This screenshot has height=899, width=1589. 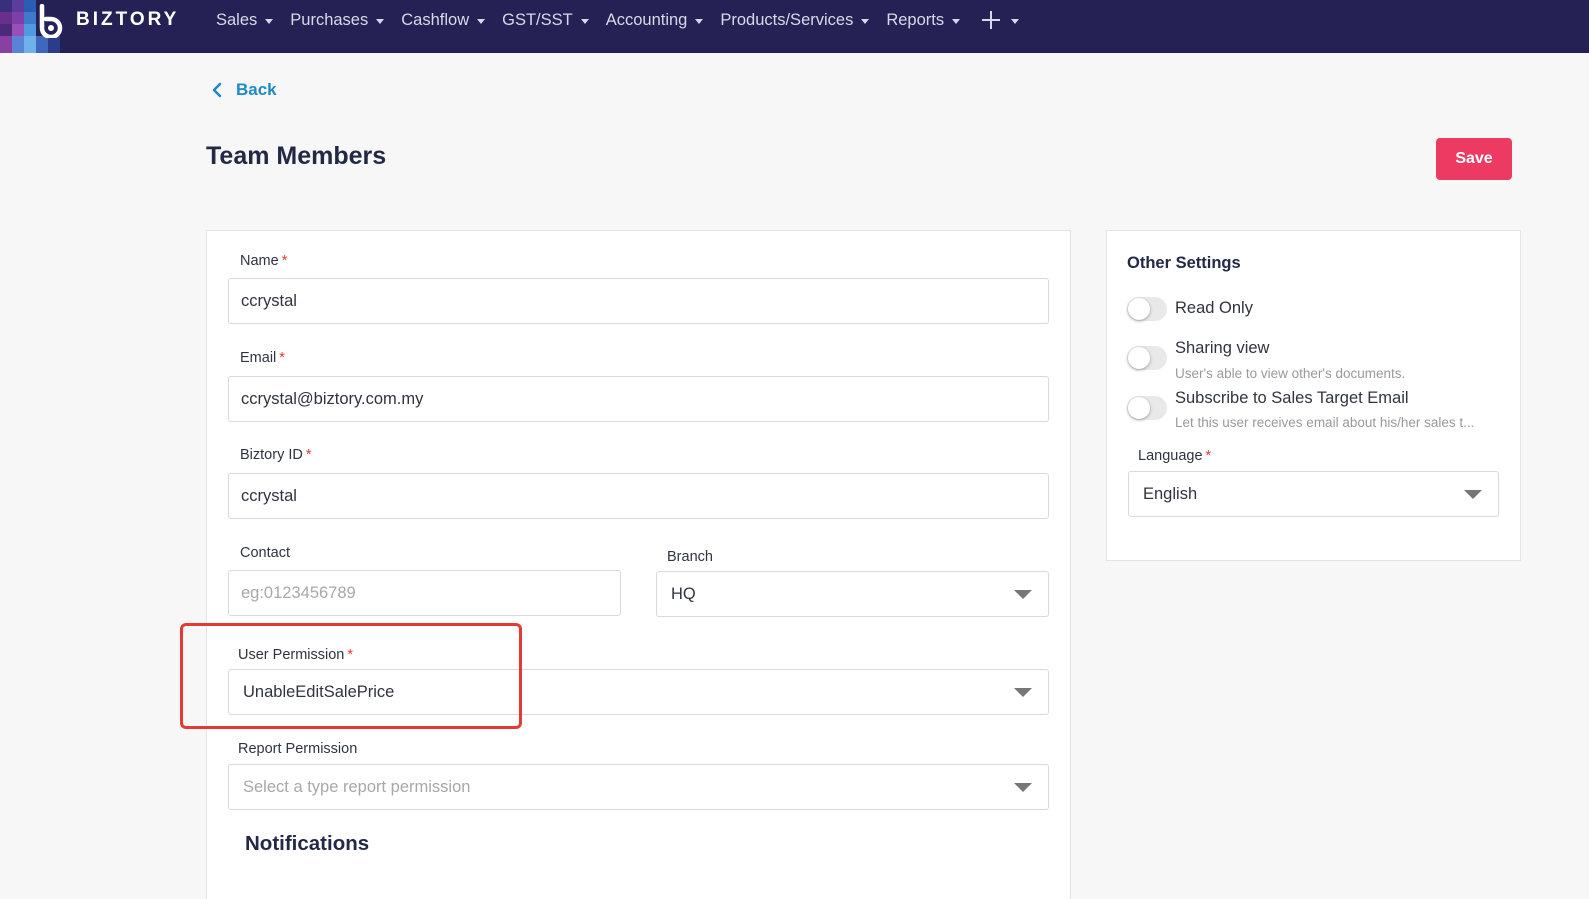 I want to click on chevron-left-icon, so click(x=217, y=90).